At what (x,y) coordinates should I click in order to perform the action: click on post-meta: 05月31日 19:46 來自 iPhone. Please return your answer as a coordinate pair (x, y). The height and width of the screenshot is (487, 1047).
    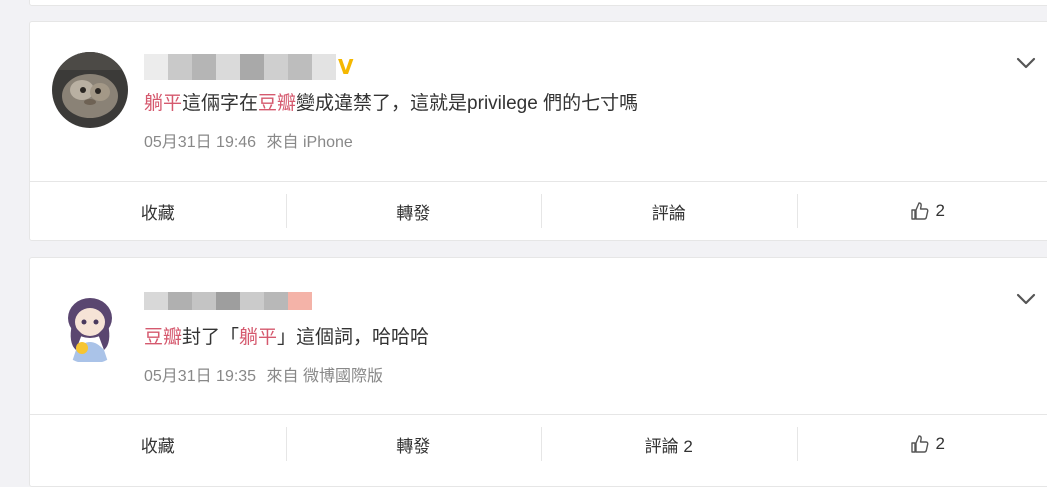
    Looking at the image, I should click on (248, 140).